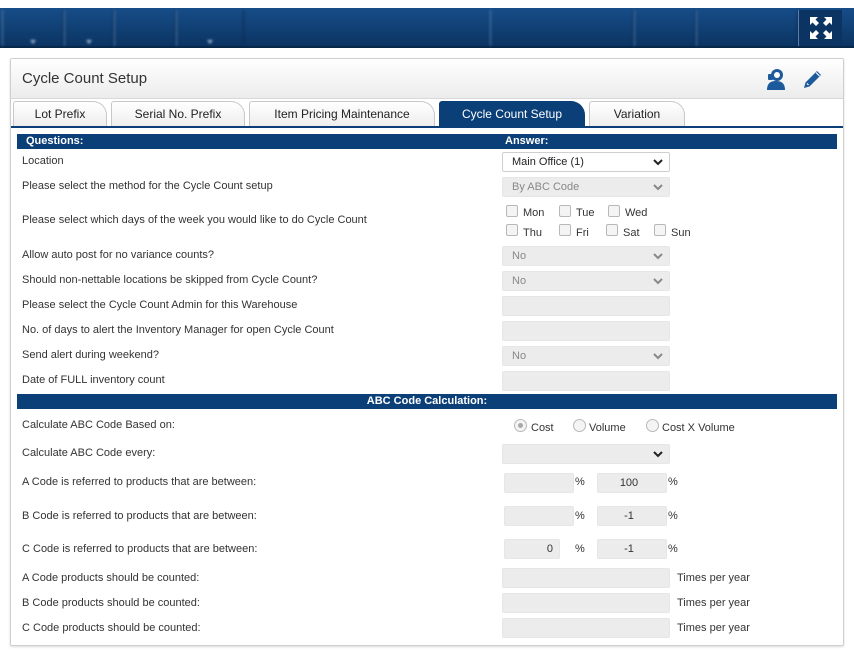 This screenshot has height=655, width=854. What do you see at coordinates (586, 187) in the screenshot?
I see `method-select: By ABC Code` at bounding box center [586, 187].